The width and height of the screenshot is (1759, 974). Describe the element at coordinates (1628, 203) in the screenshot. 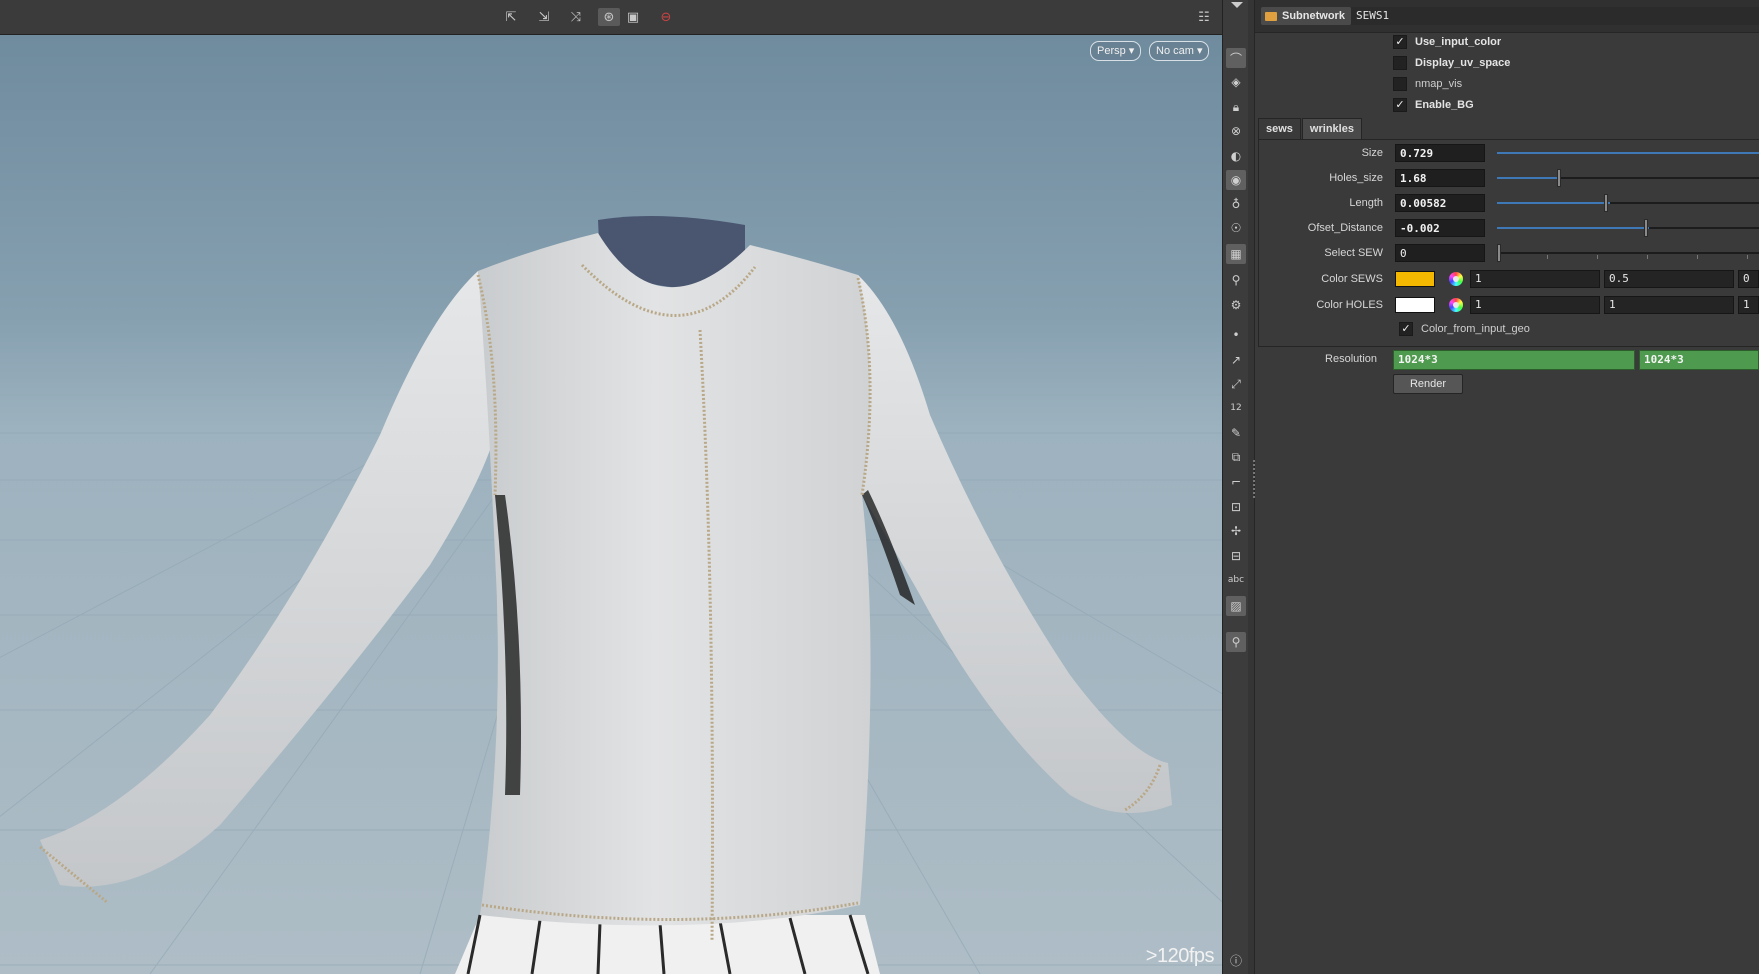

I see `length-slider` at that location.